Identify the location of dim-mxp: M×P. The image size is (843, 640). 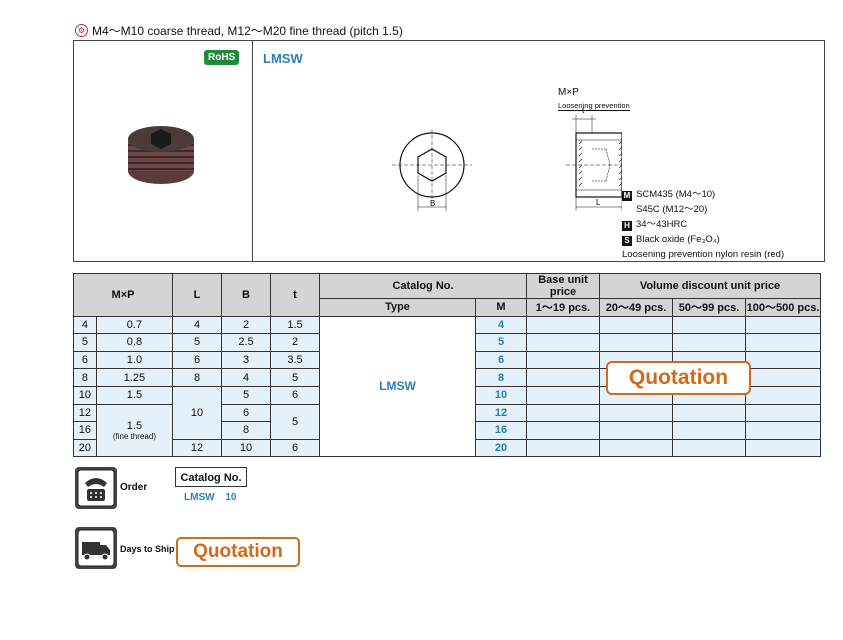
(568, 92).